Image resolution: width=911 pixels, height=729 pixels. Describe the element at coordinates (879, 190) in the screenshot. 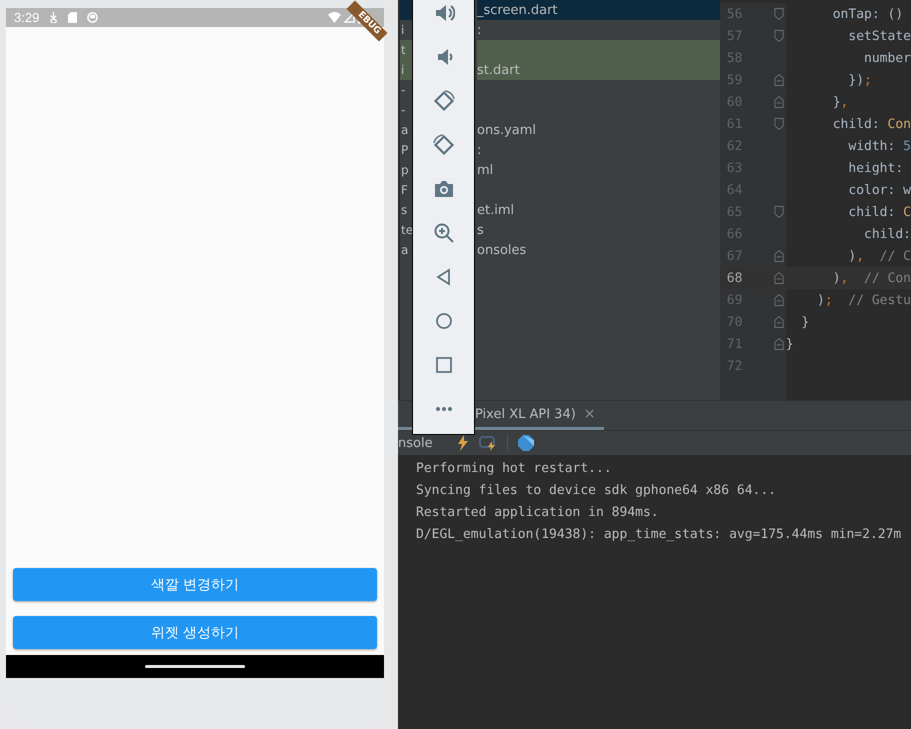

I see `code-line: color: w` at that location.